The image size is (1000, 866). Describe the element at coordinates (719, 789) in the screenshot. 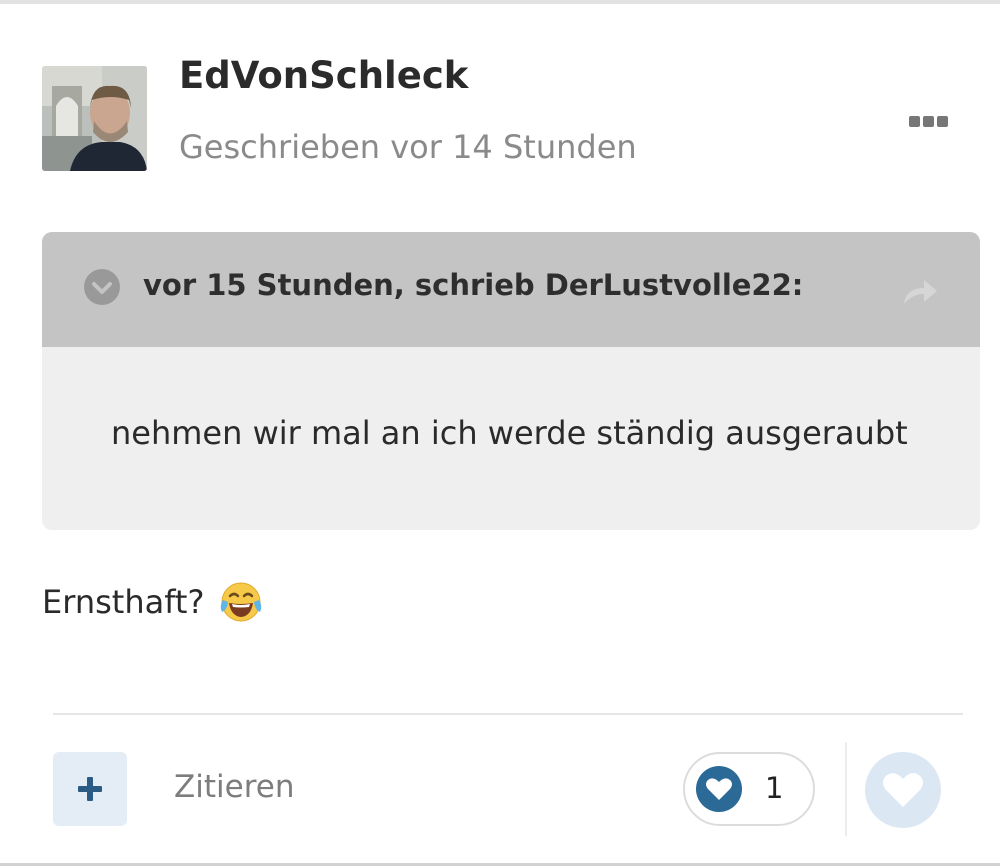

I see `heart-reaction-icon` at that location.